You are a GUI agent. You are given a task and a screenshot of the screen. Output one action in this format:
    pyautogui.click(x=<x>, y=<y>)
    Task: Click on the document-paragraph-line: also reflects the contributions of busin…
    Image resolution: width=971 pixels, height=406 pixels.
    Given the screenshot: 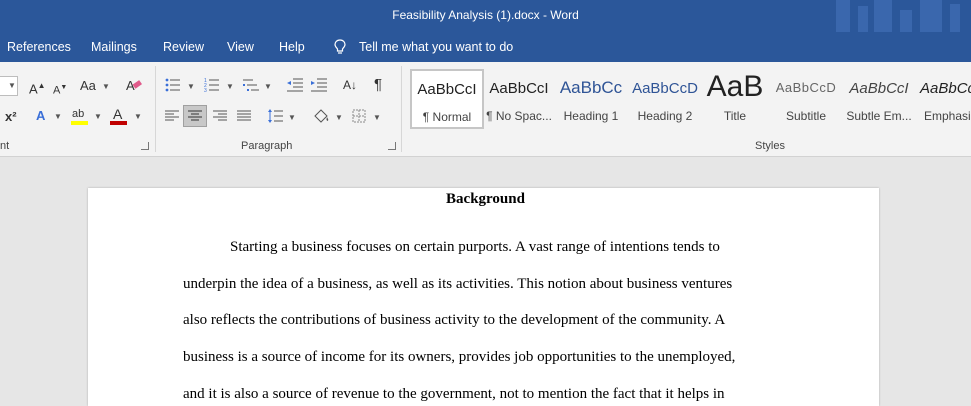 What is the action you would take?
    pyautogui.click(x=454, y=320)
    